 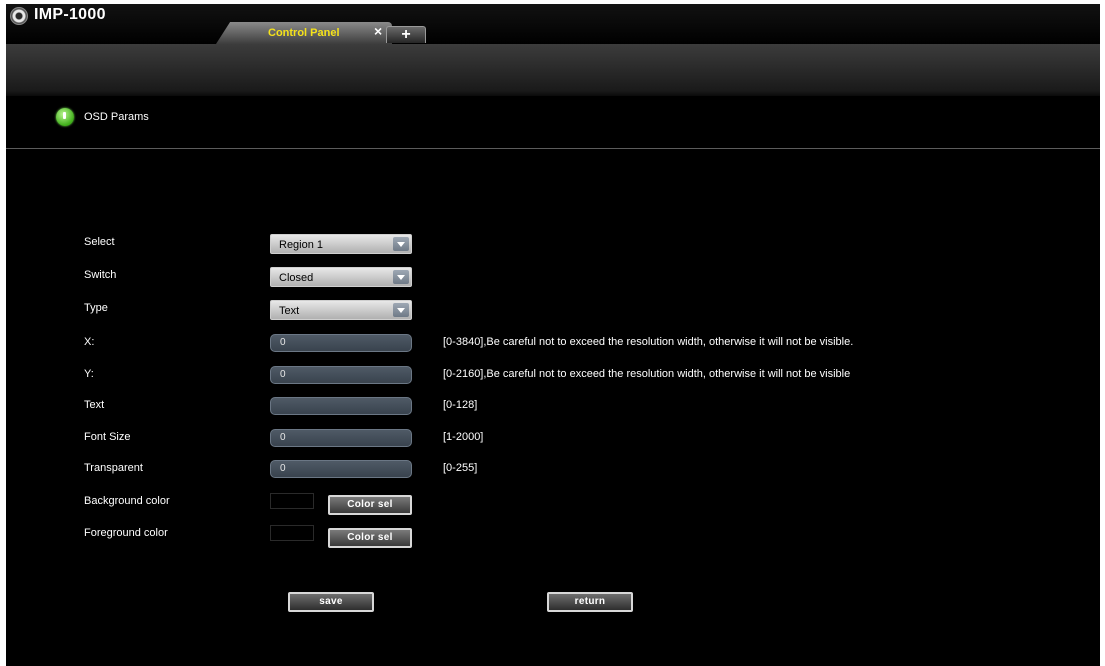 What do you see at coordinates (113, 468) in the screenshot?
I see `transparent-label: Transparent` at bounding box center [113, 468].